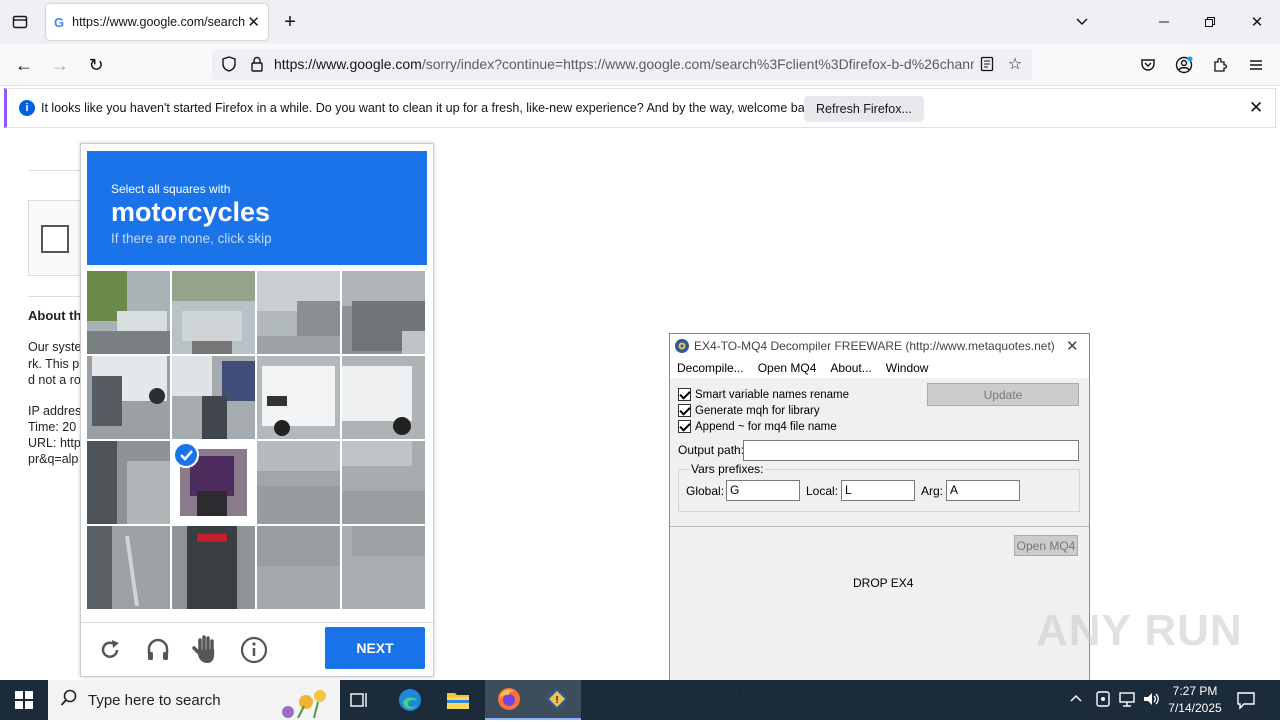 The height and width of the screenshot is (722, 1280). What do you see at coordinates (1256, 65) in the screenshot?
I see `app-menu-icon` at bounding box center [1256, 65].